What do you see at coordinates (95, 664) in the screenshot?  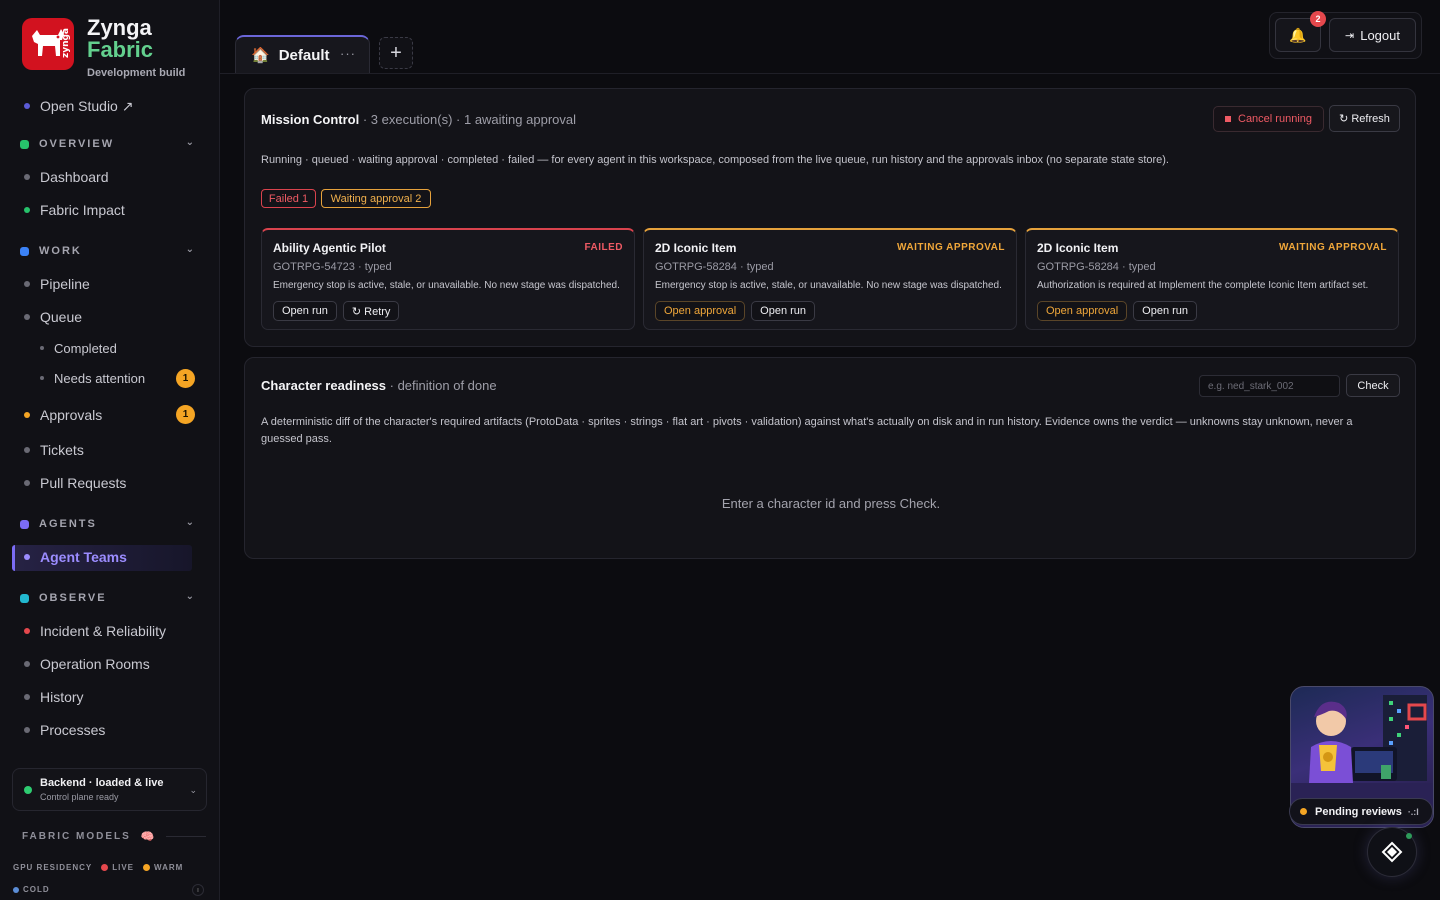 I see `sidebar-item-label: Operation Rooms` at bounding box center [95, 664].